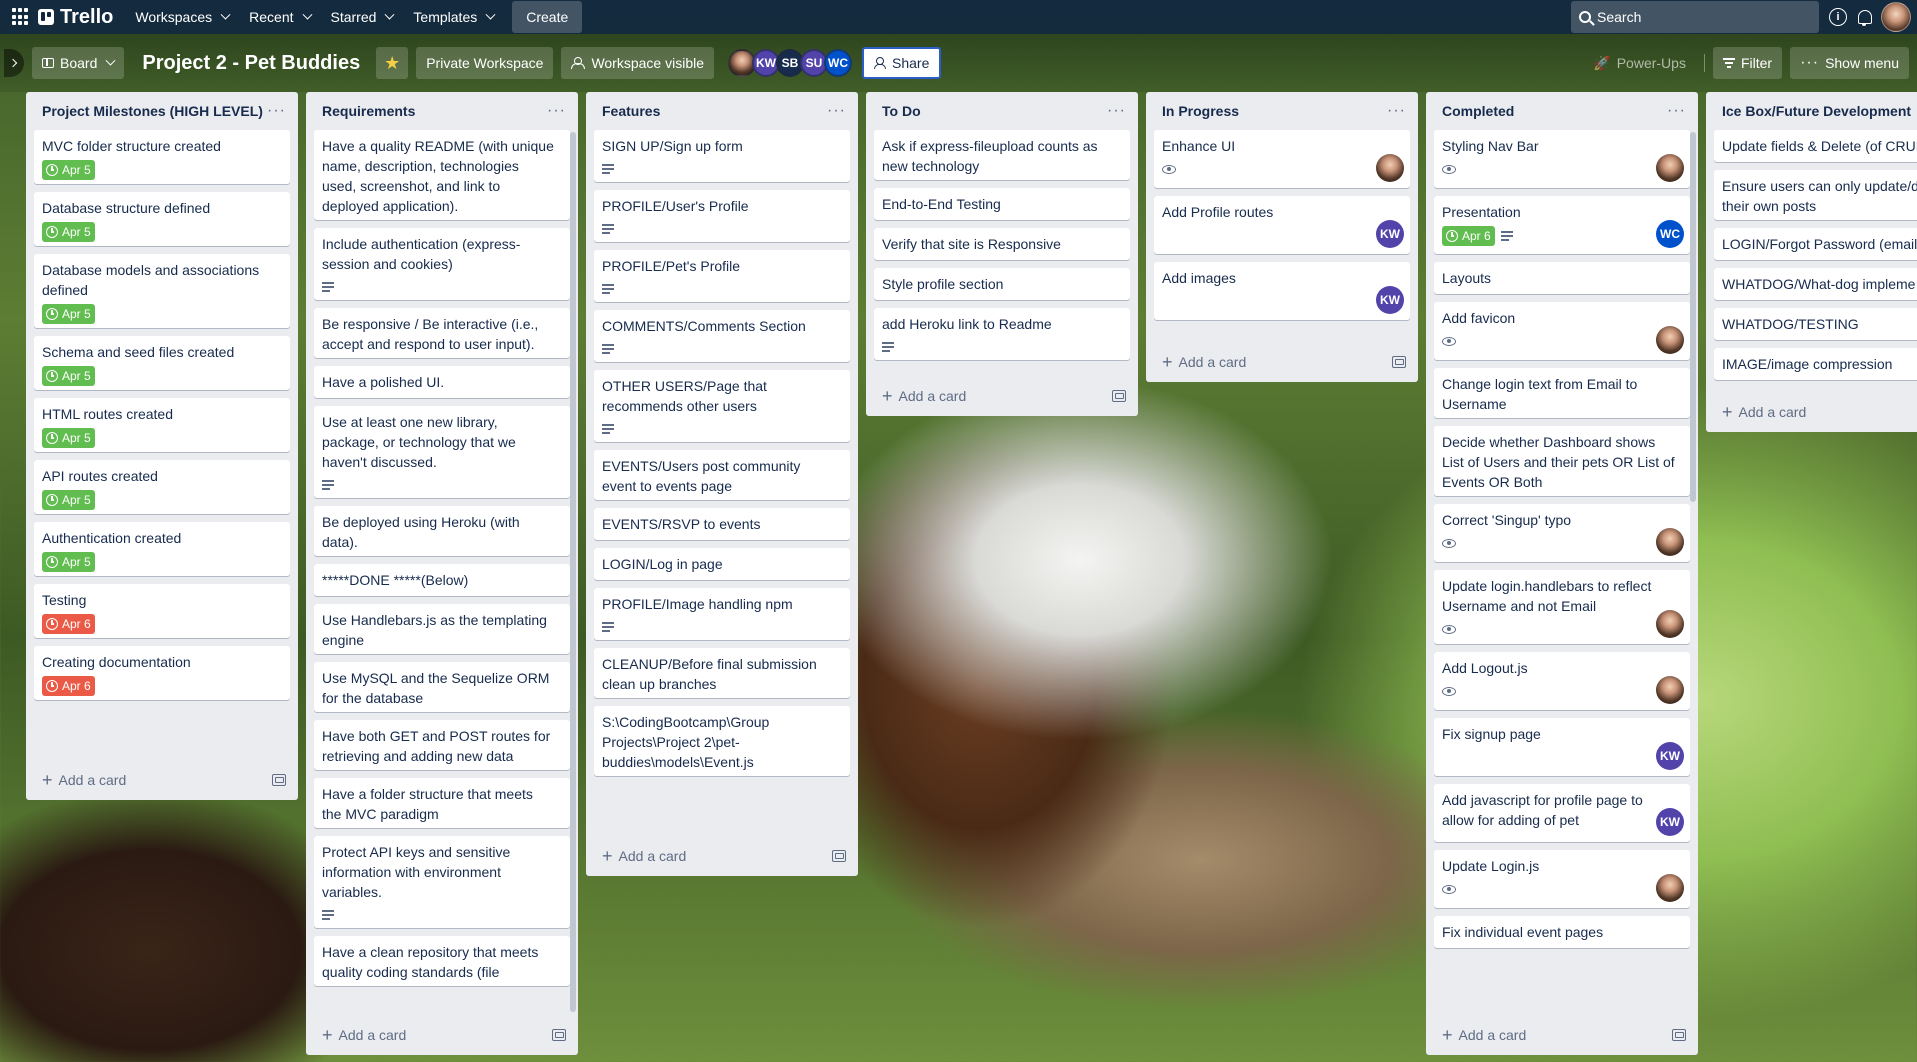  What do you see at coordinates (453, 17) in the screenshot?
I see `templates-menu: Templates` at bounding box center [453, 17].